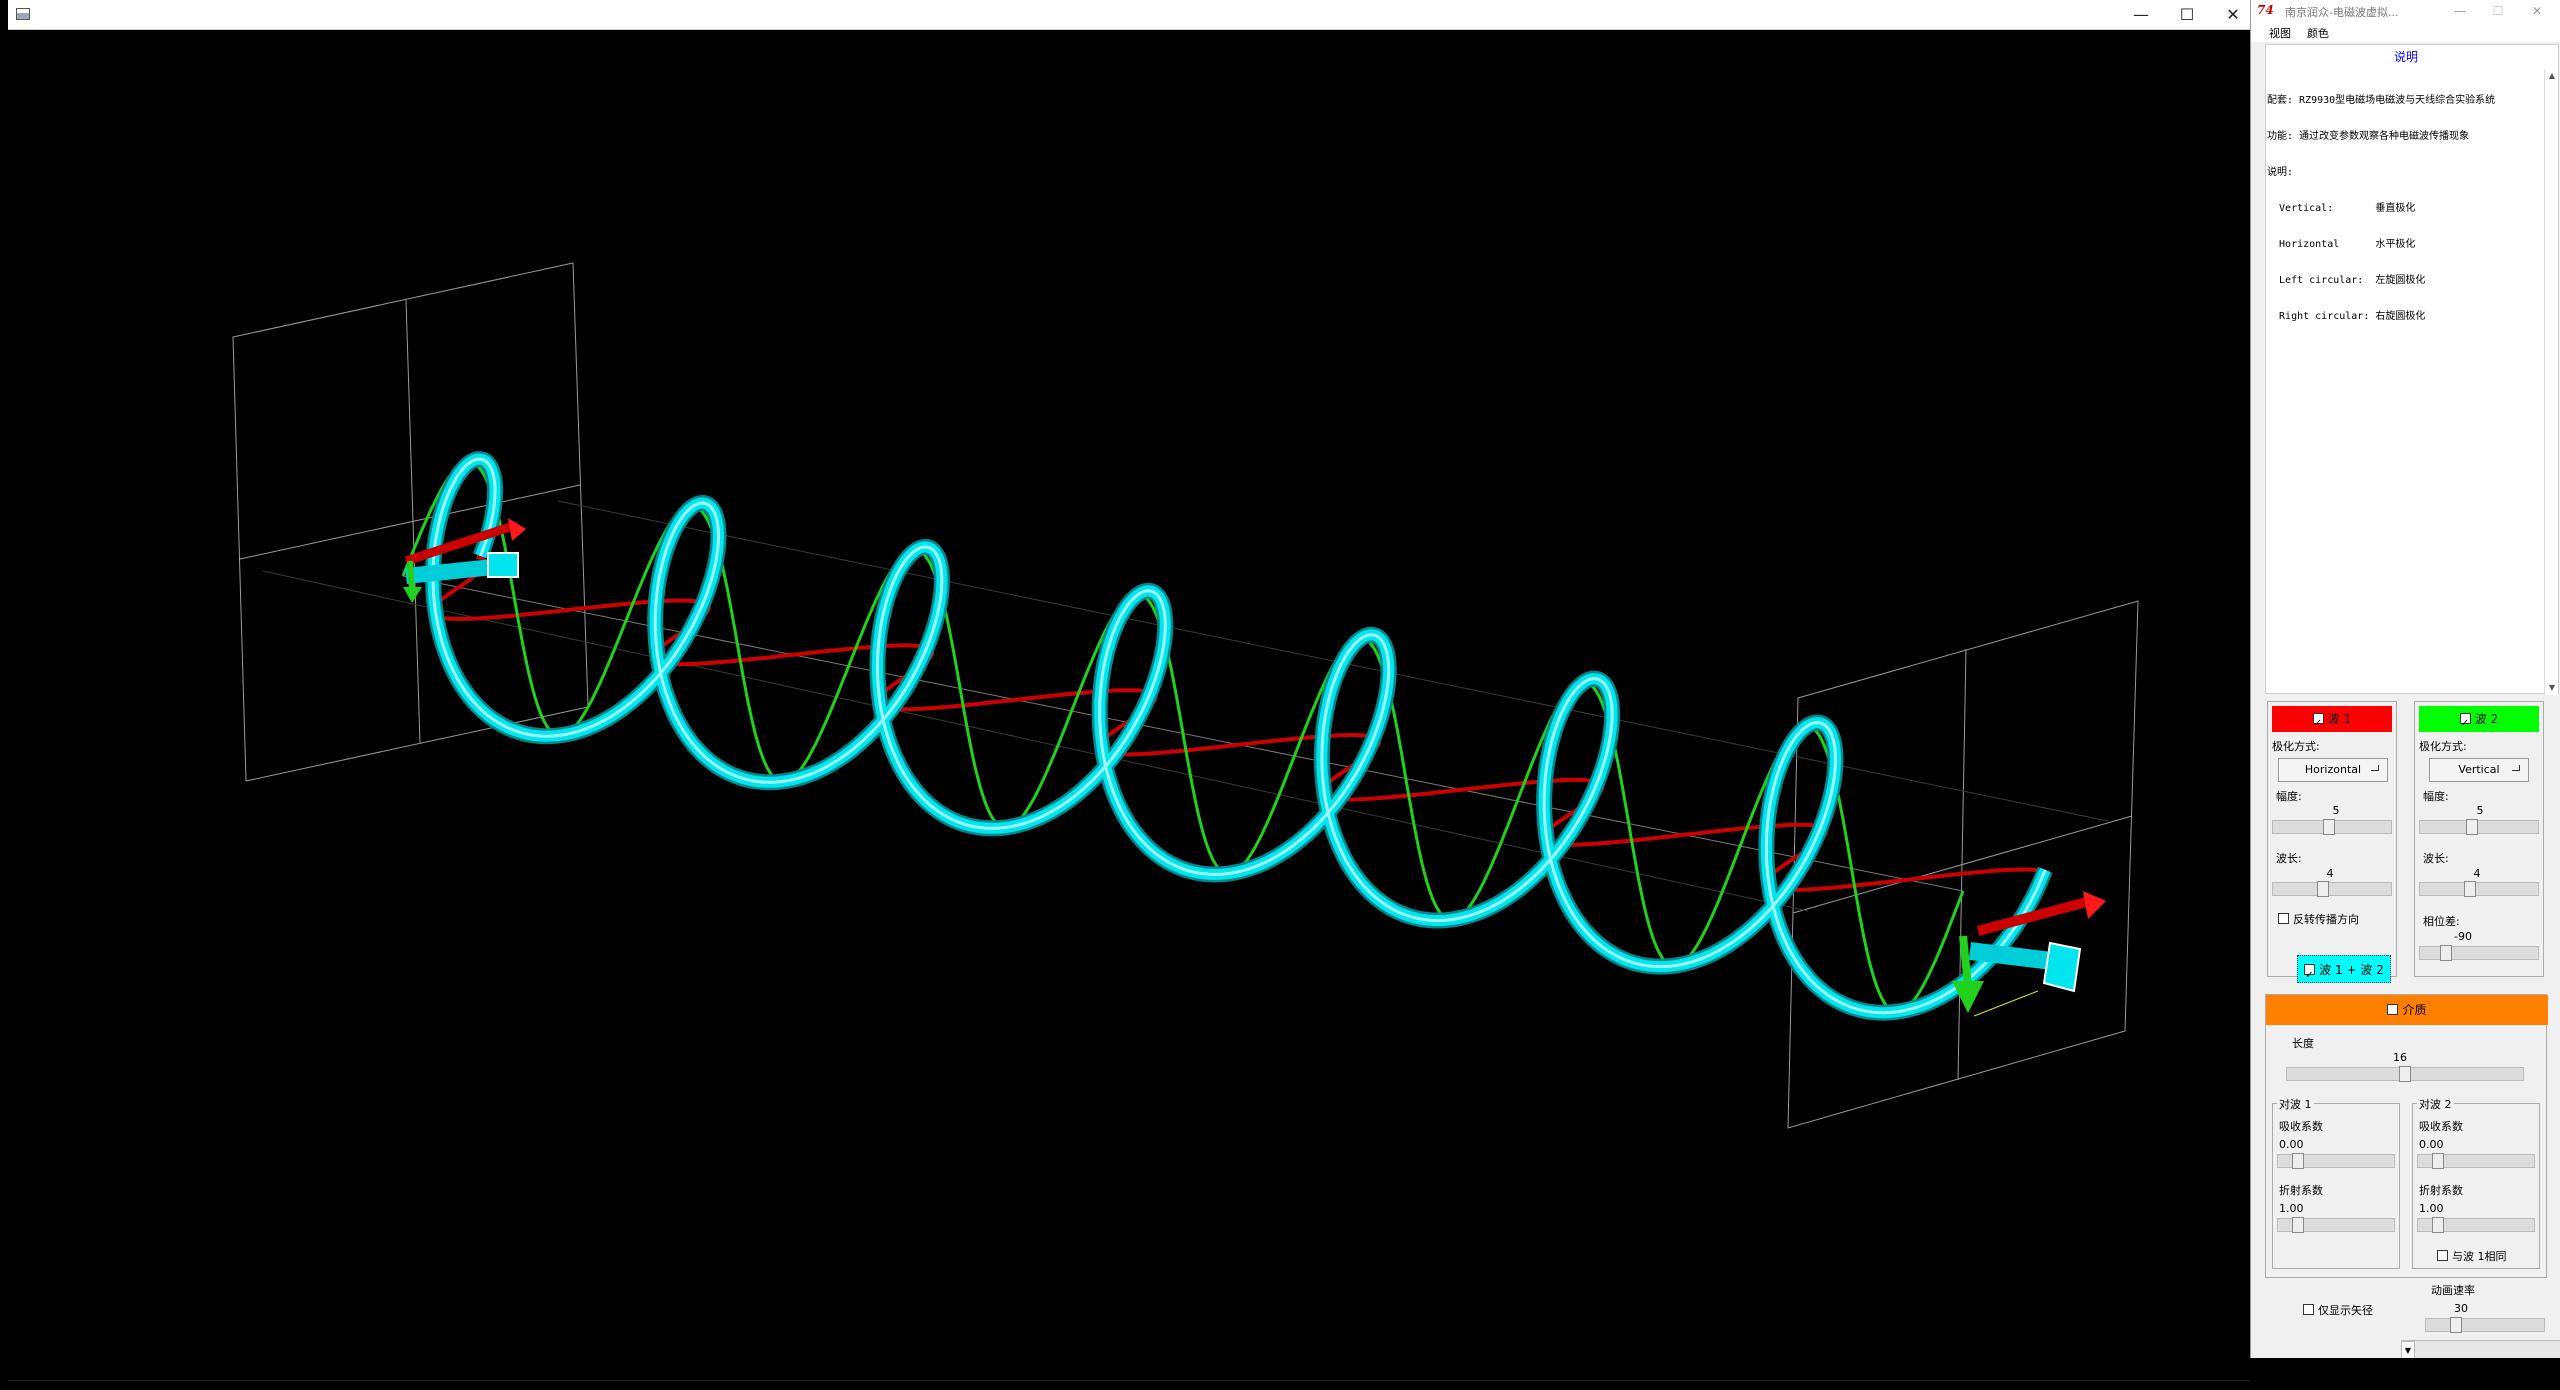 The height and width of the screenshot is (1390, 2560). I want to click on medium-wave1-title: 对波 1, so click(2295, 1104).